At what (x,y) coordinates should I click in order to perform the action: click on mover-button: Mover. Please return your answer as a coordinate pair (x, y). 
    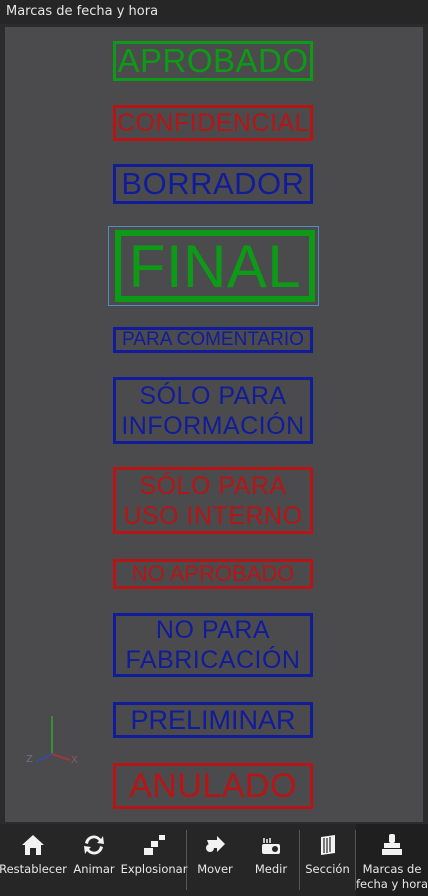
    Looking at the image, I should click on (215, 860).